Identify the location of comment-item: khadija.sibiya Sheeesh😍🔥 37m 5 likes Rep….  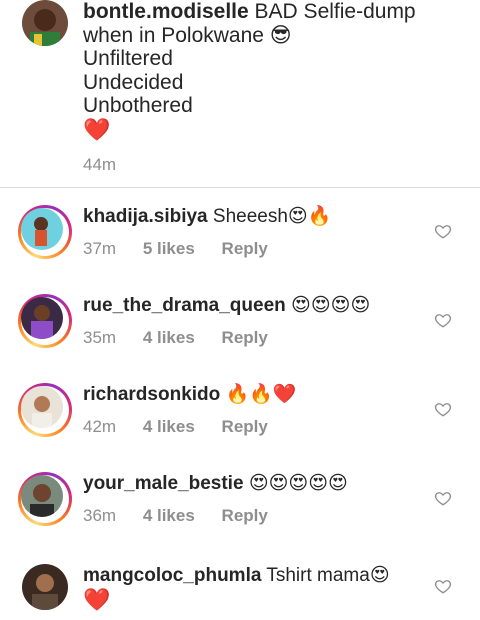
(240, 245).